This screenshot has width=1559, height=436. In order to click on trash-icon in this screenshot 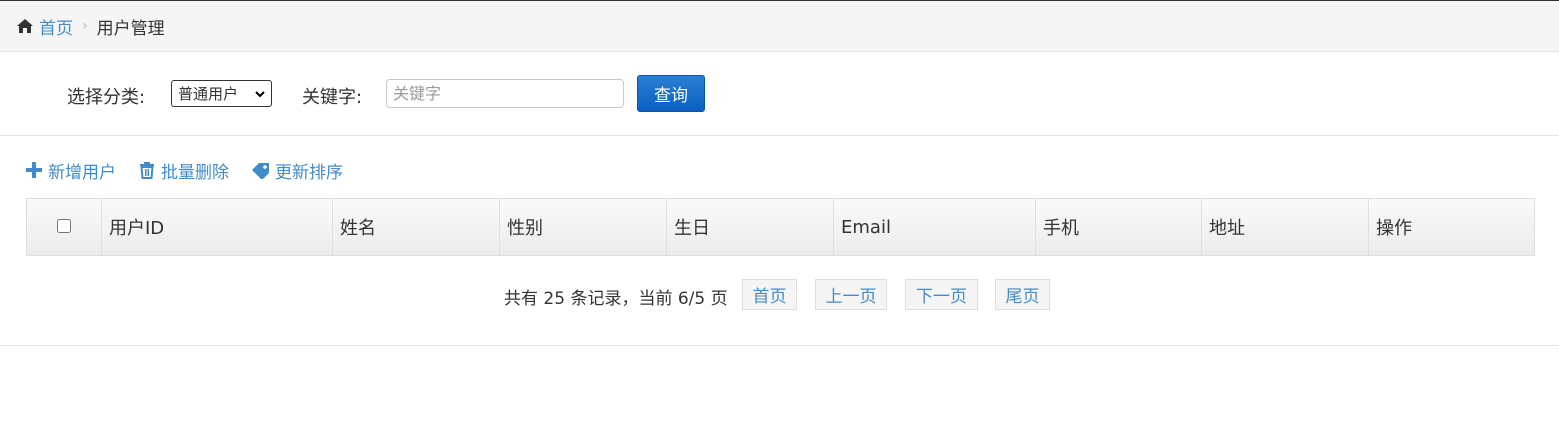, I will do `click(147, 170)`.